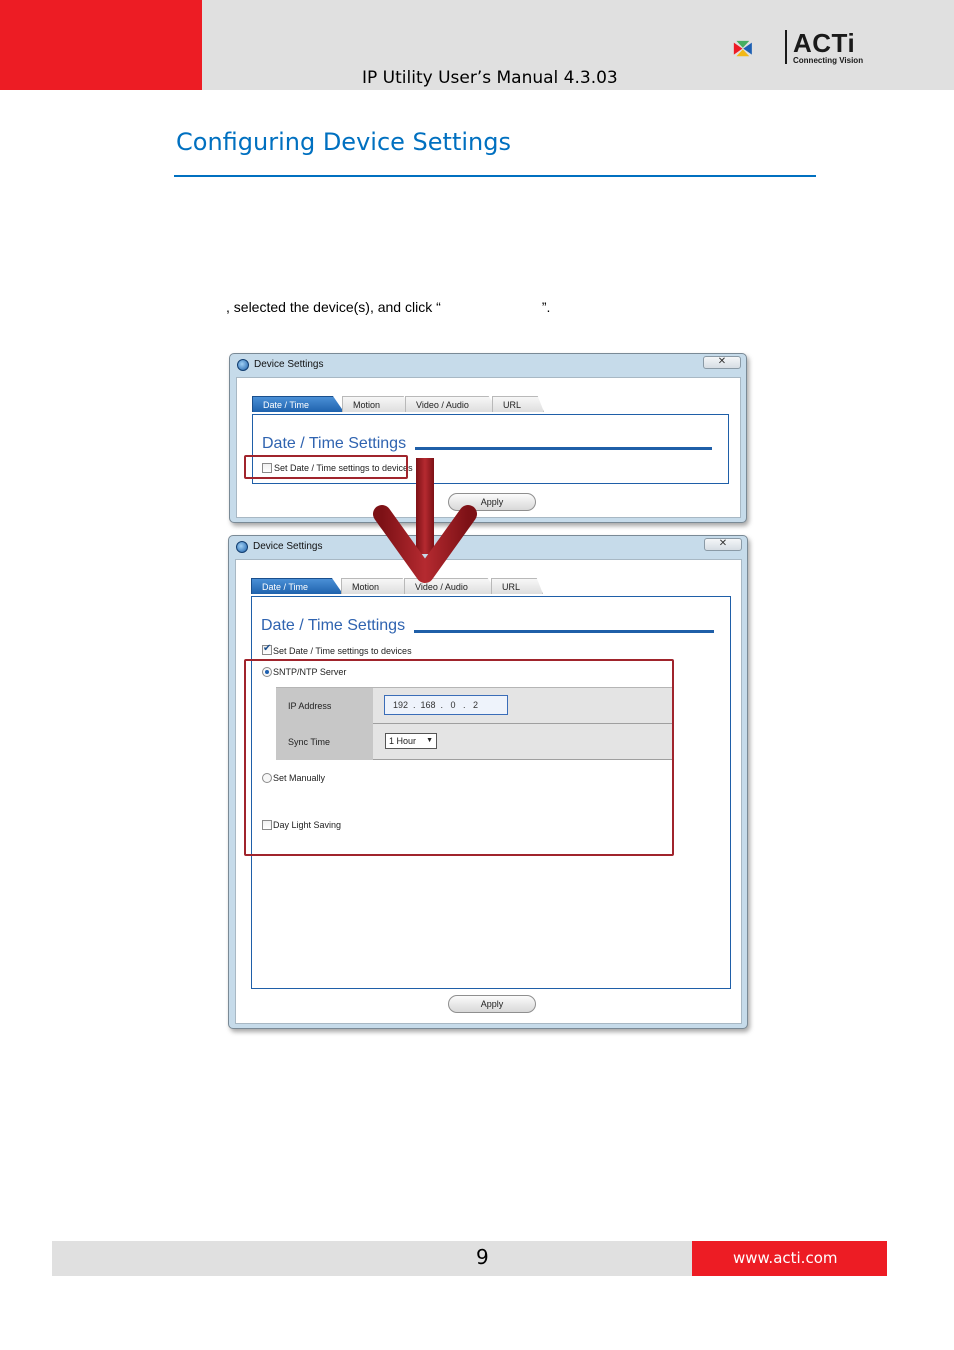 Image resolution: width=954 pixels, height=1350 pixels. I want to click on tab-bar: Date / Time Motion Video / Audio URL, so click(402, 404).